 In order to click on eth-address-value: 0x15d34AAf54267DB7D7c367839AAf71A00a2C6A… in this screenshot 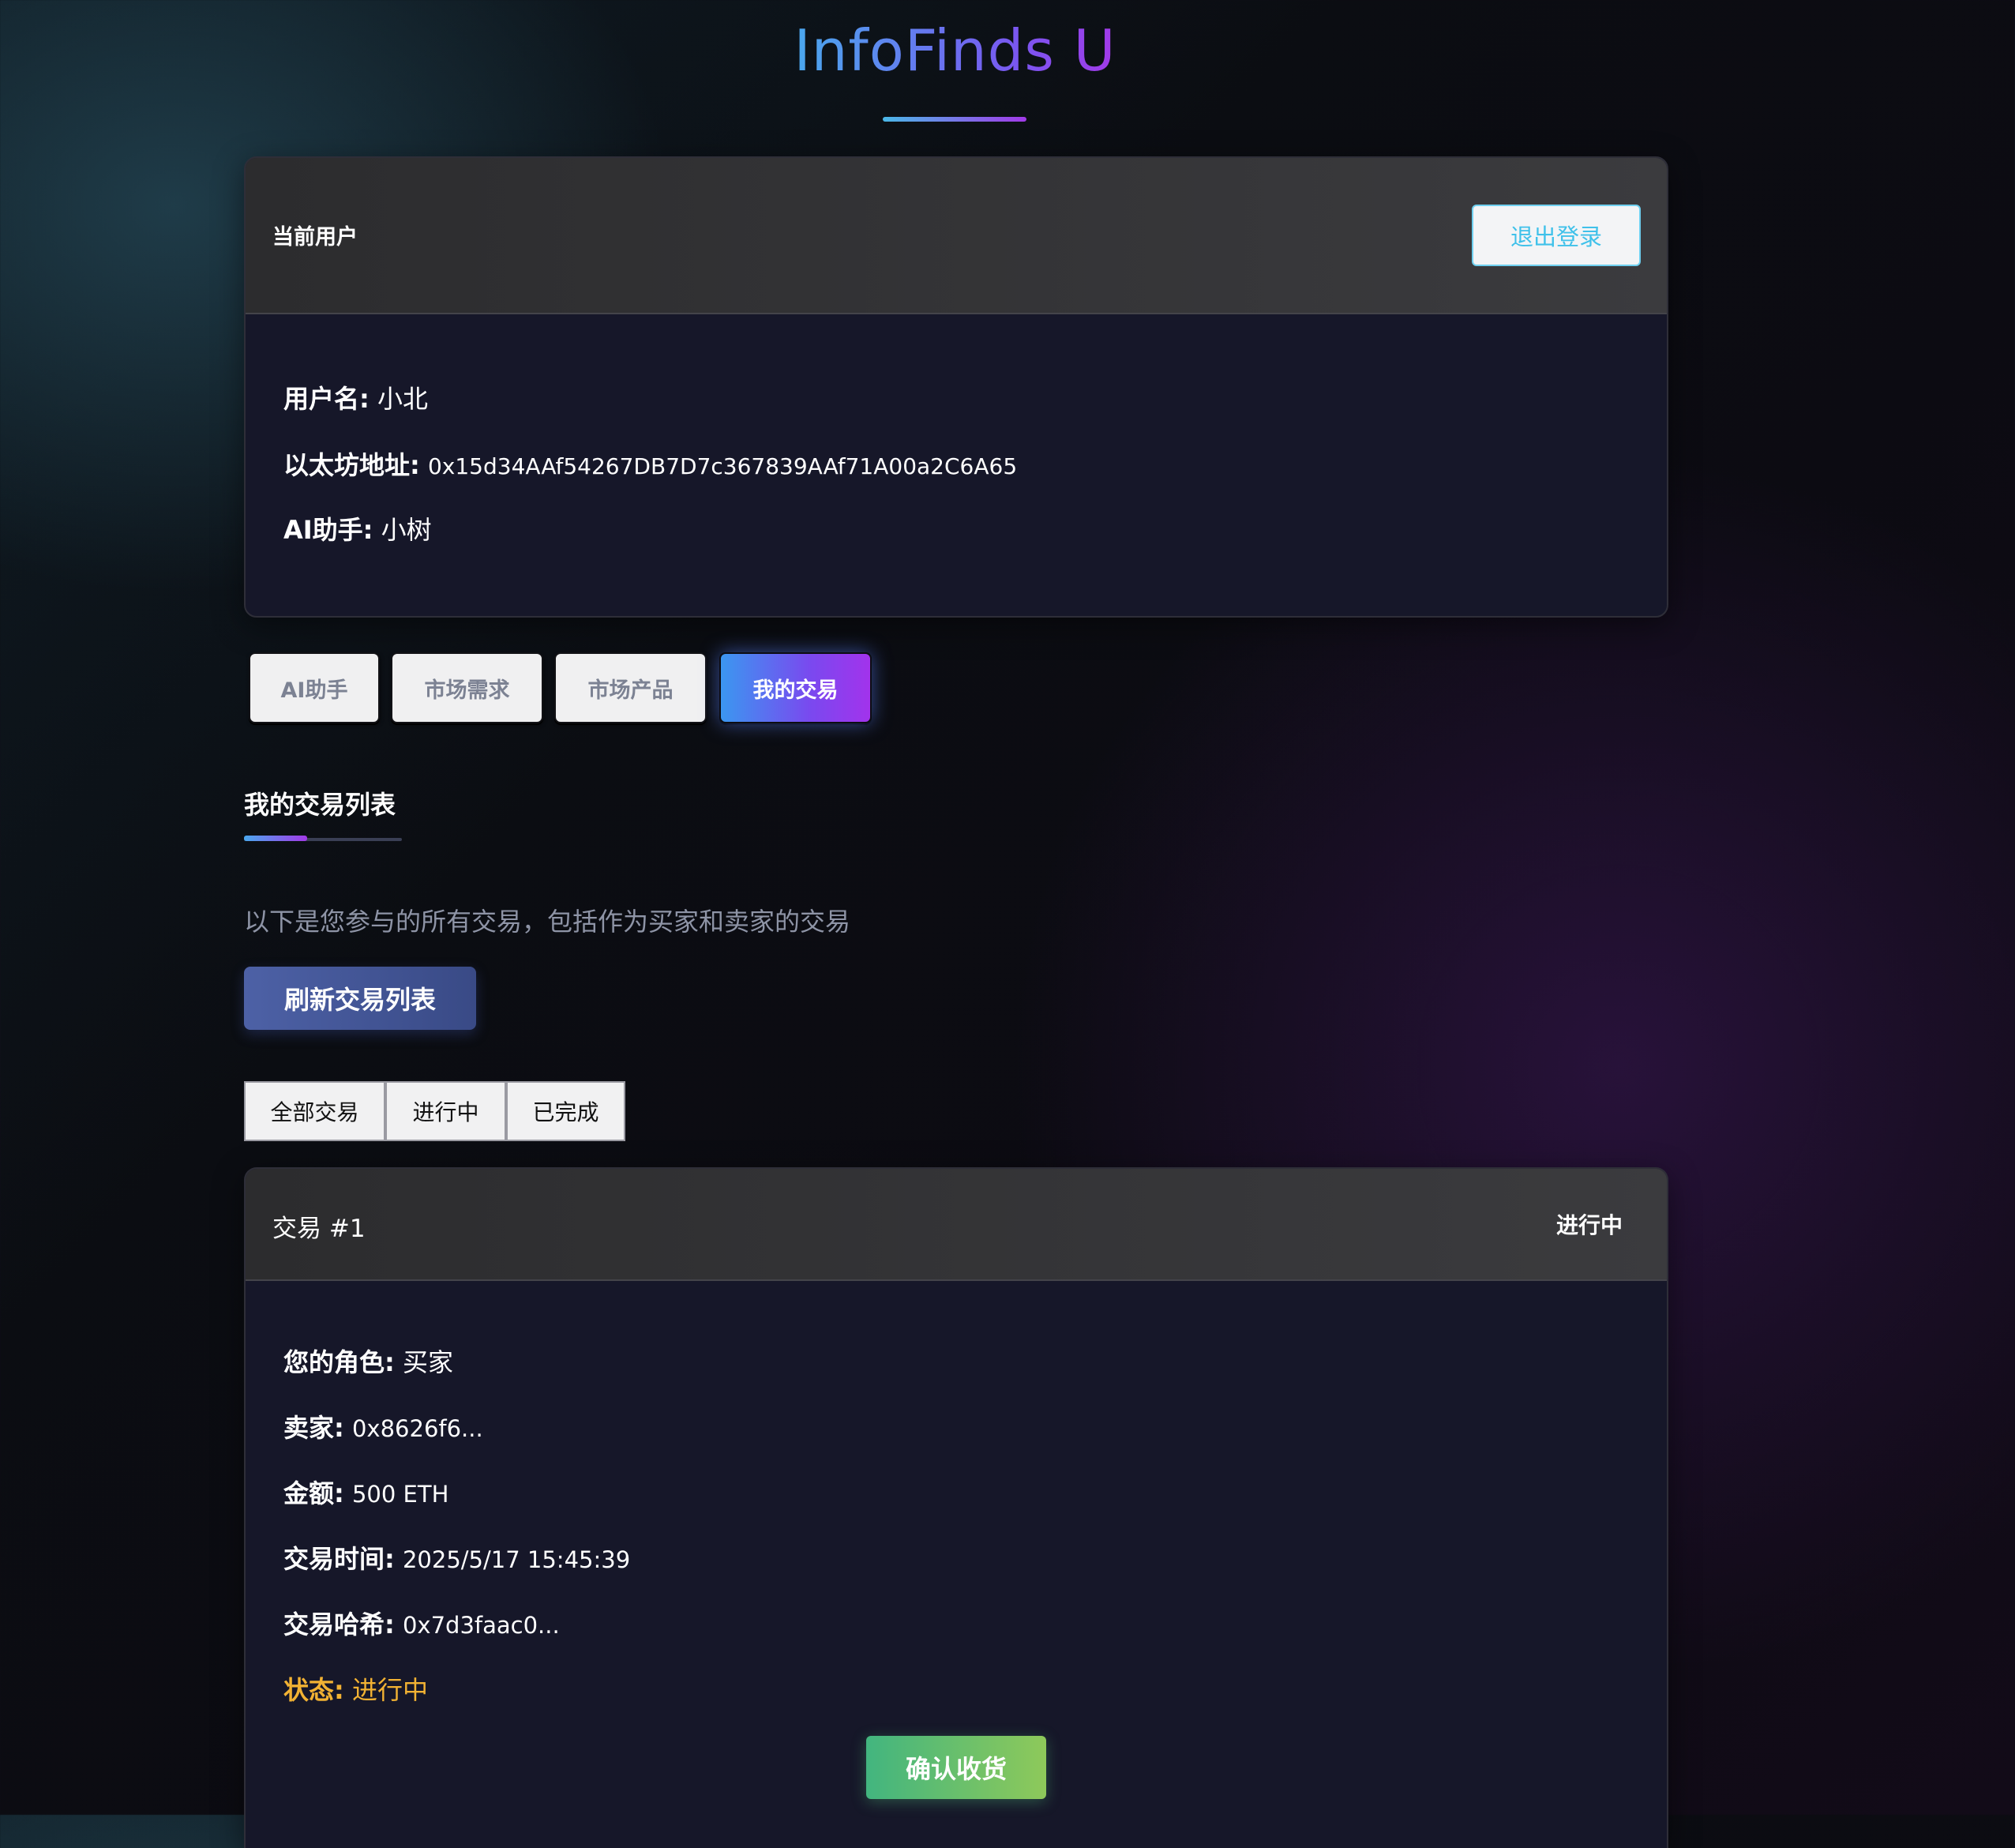, I will do `click(722, 466)`.